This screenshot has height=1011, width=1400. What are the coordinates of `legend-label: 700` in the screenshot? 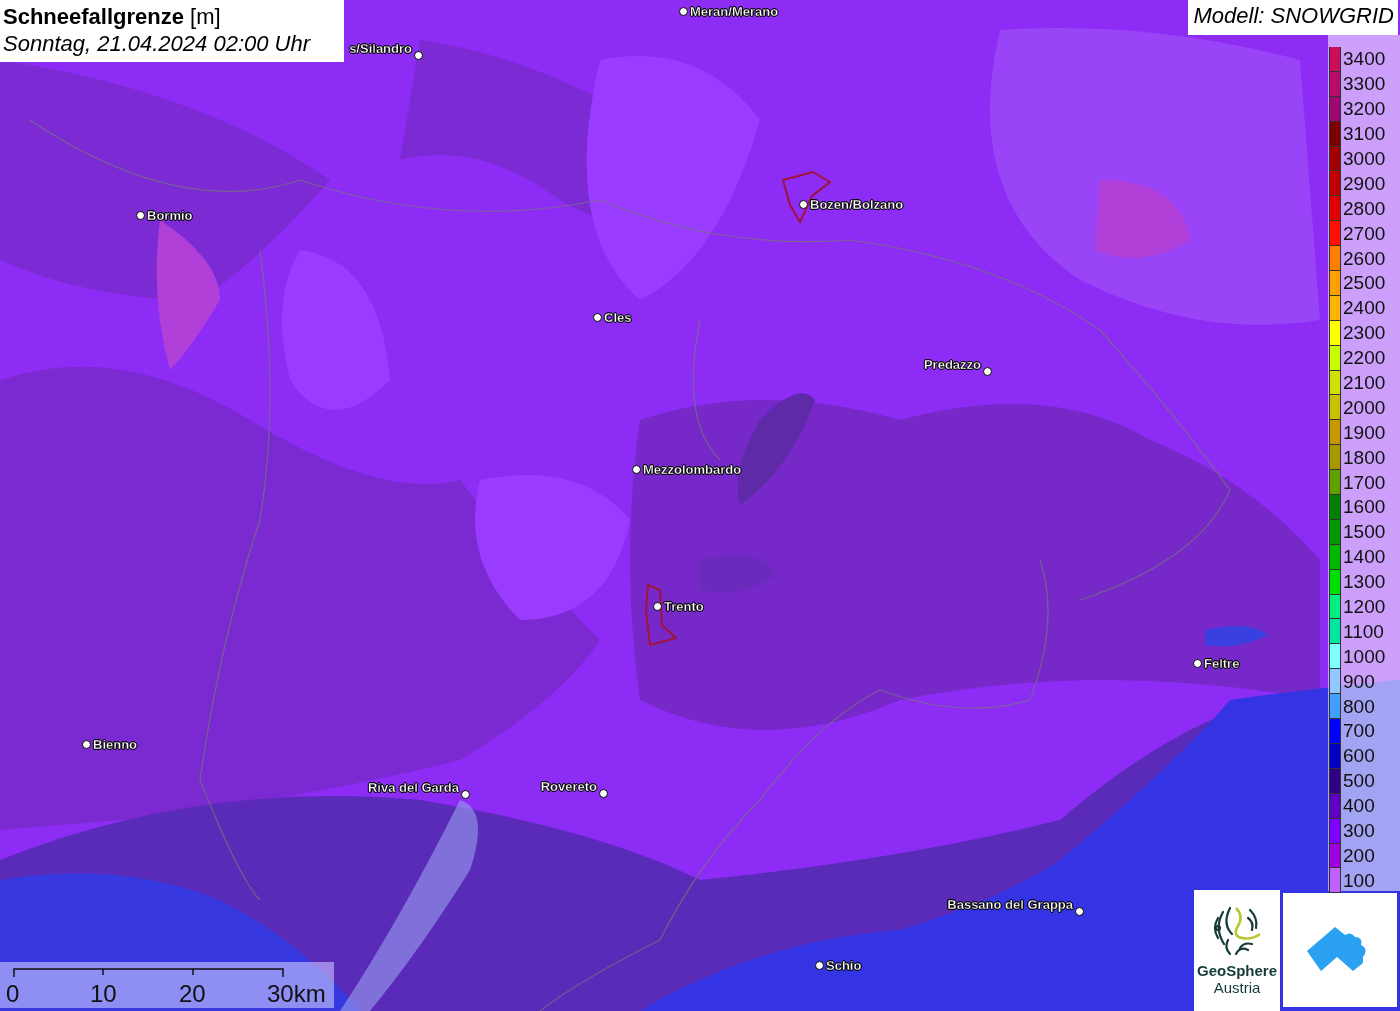 It's located at (1359, 731).